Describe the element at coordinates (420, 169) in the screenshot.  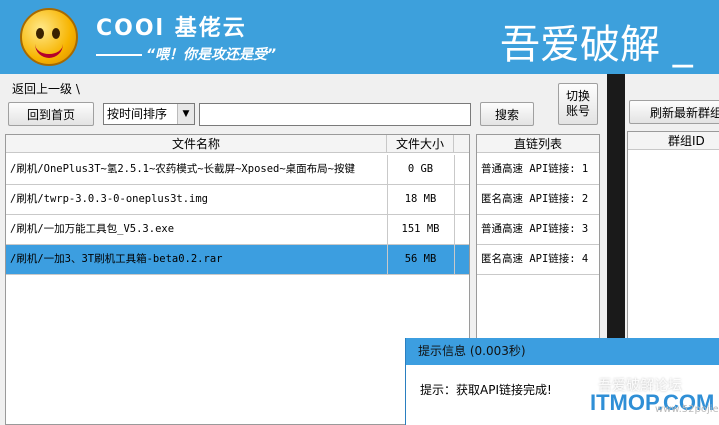
I see `file-size: 0 GB` at that location.